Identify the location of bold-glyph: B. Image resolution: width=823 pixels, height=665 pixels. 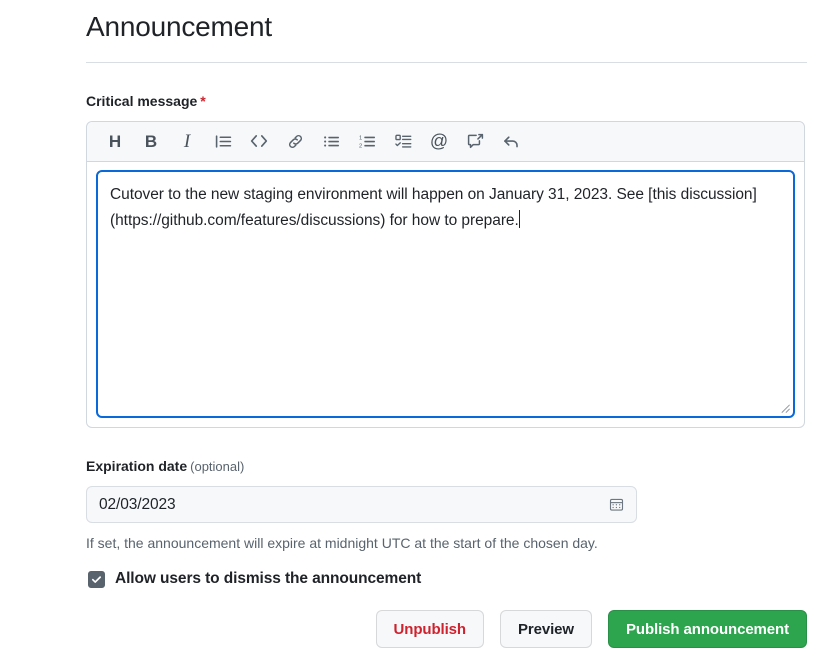
(151, 141).